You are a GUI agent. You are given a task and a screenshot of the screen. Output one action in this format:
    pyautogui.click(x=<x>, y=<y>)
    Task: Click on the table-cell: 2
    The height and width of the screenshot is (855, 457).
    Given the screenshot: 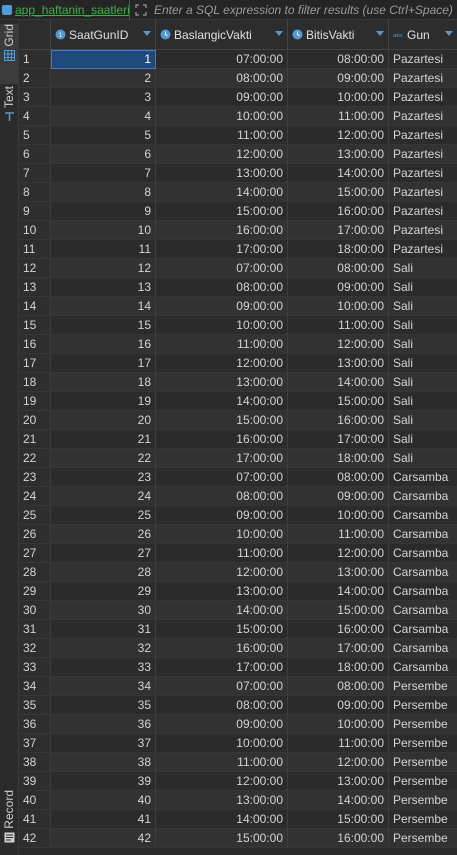 What is the action you would take?
    pyautogui.click(x=103, y=78)
    